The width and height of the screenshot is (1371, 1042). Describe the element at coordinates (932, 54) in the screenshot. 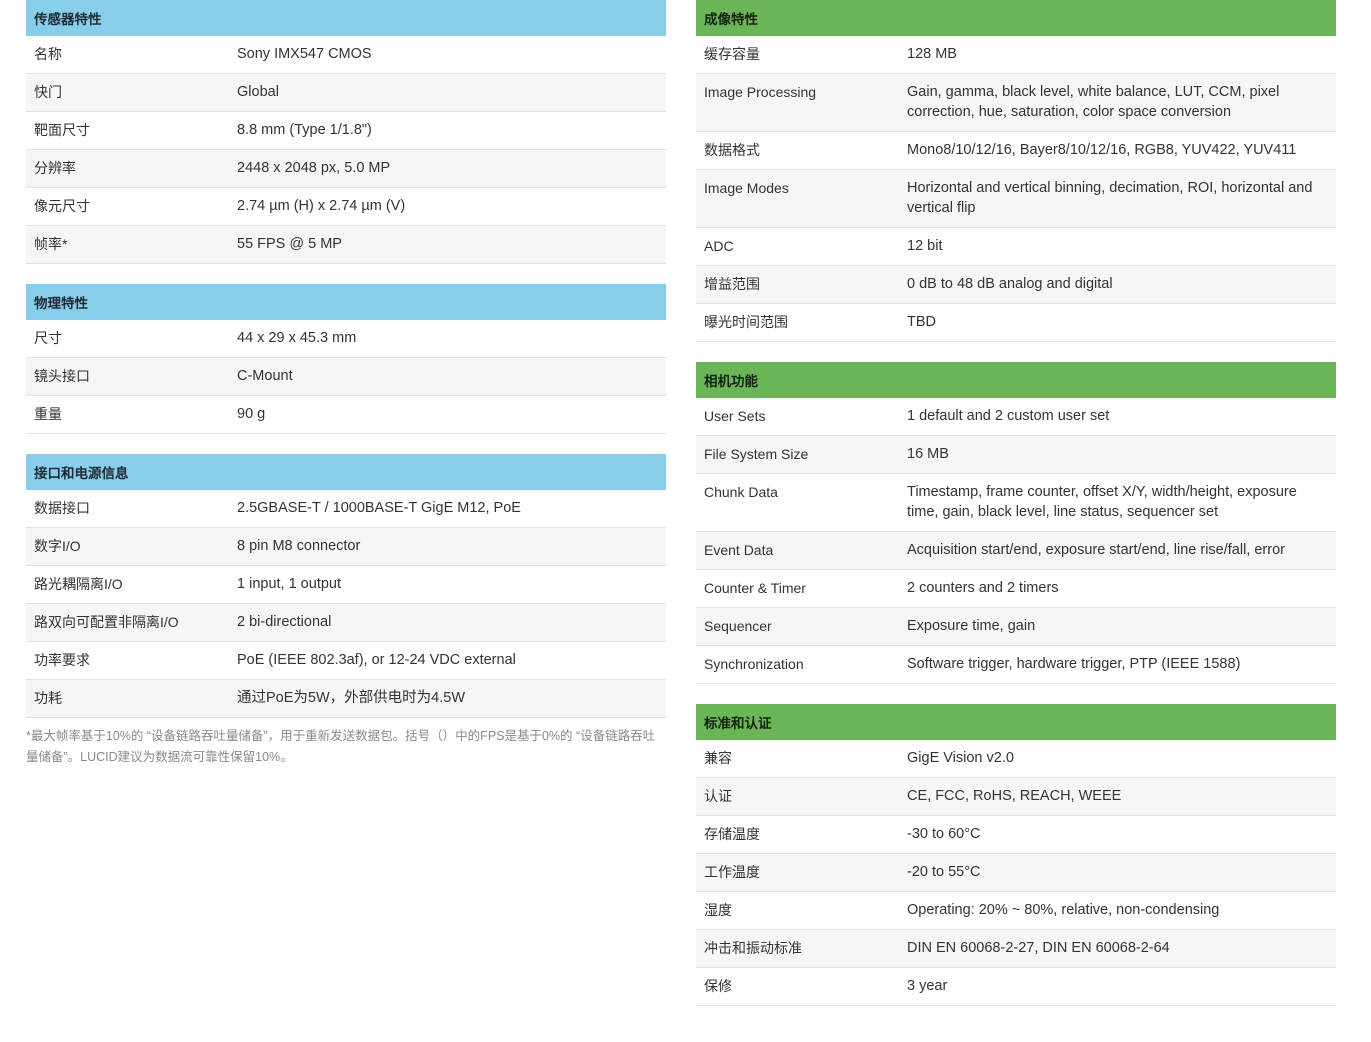

I see `spec-value: 128 MB` at that location.